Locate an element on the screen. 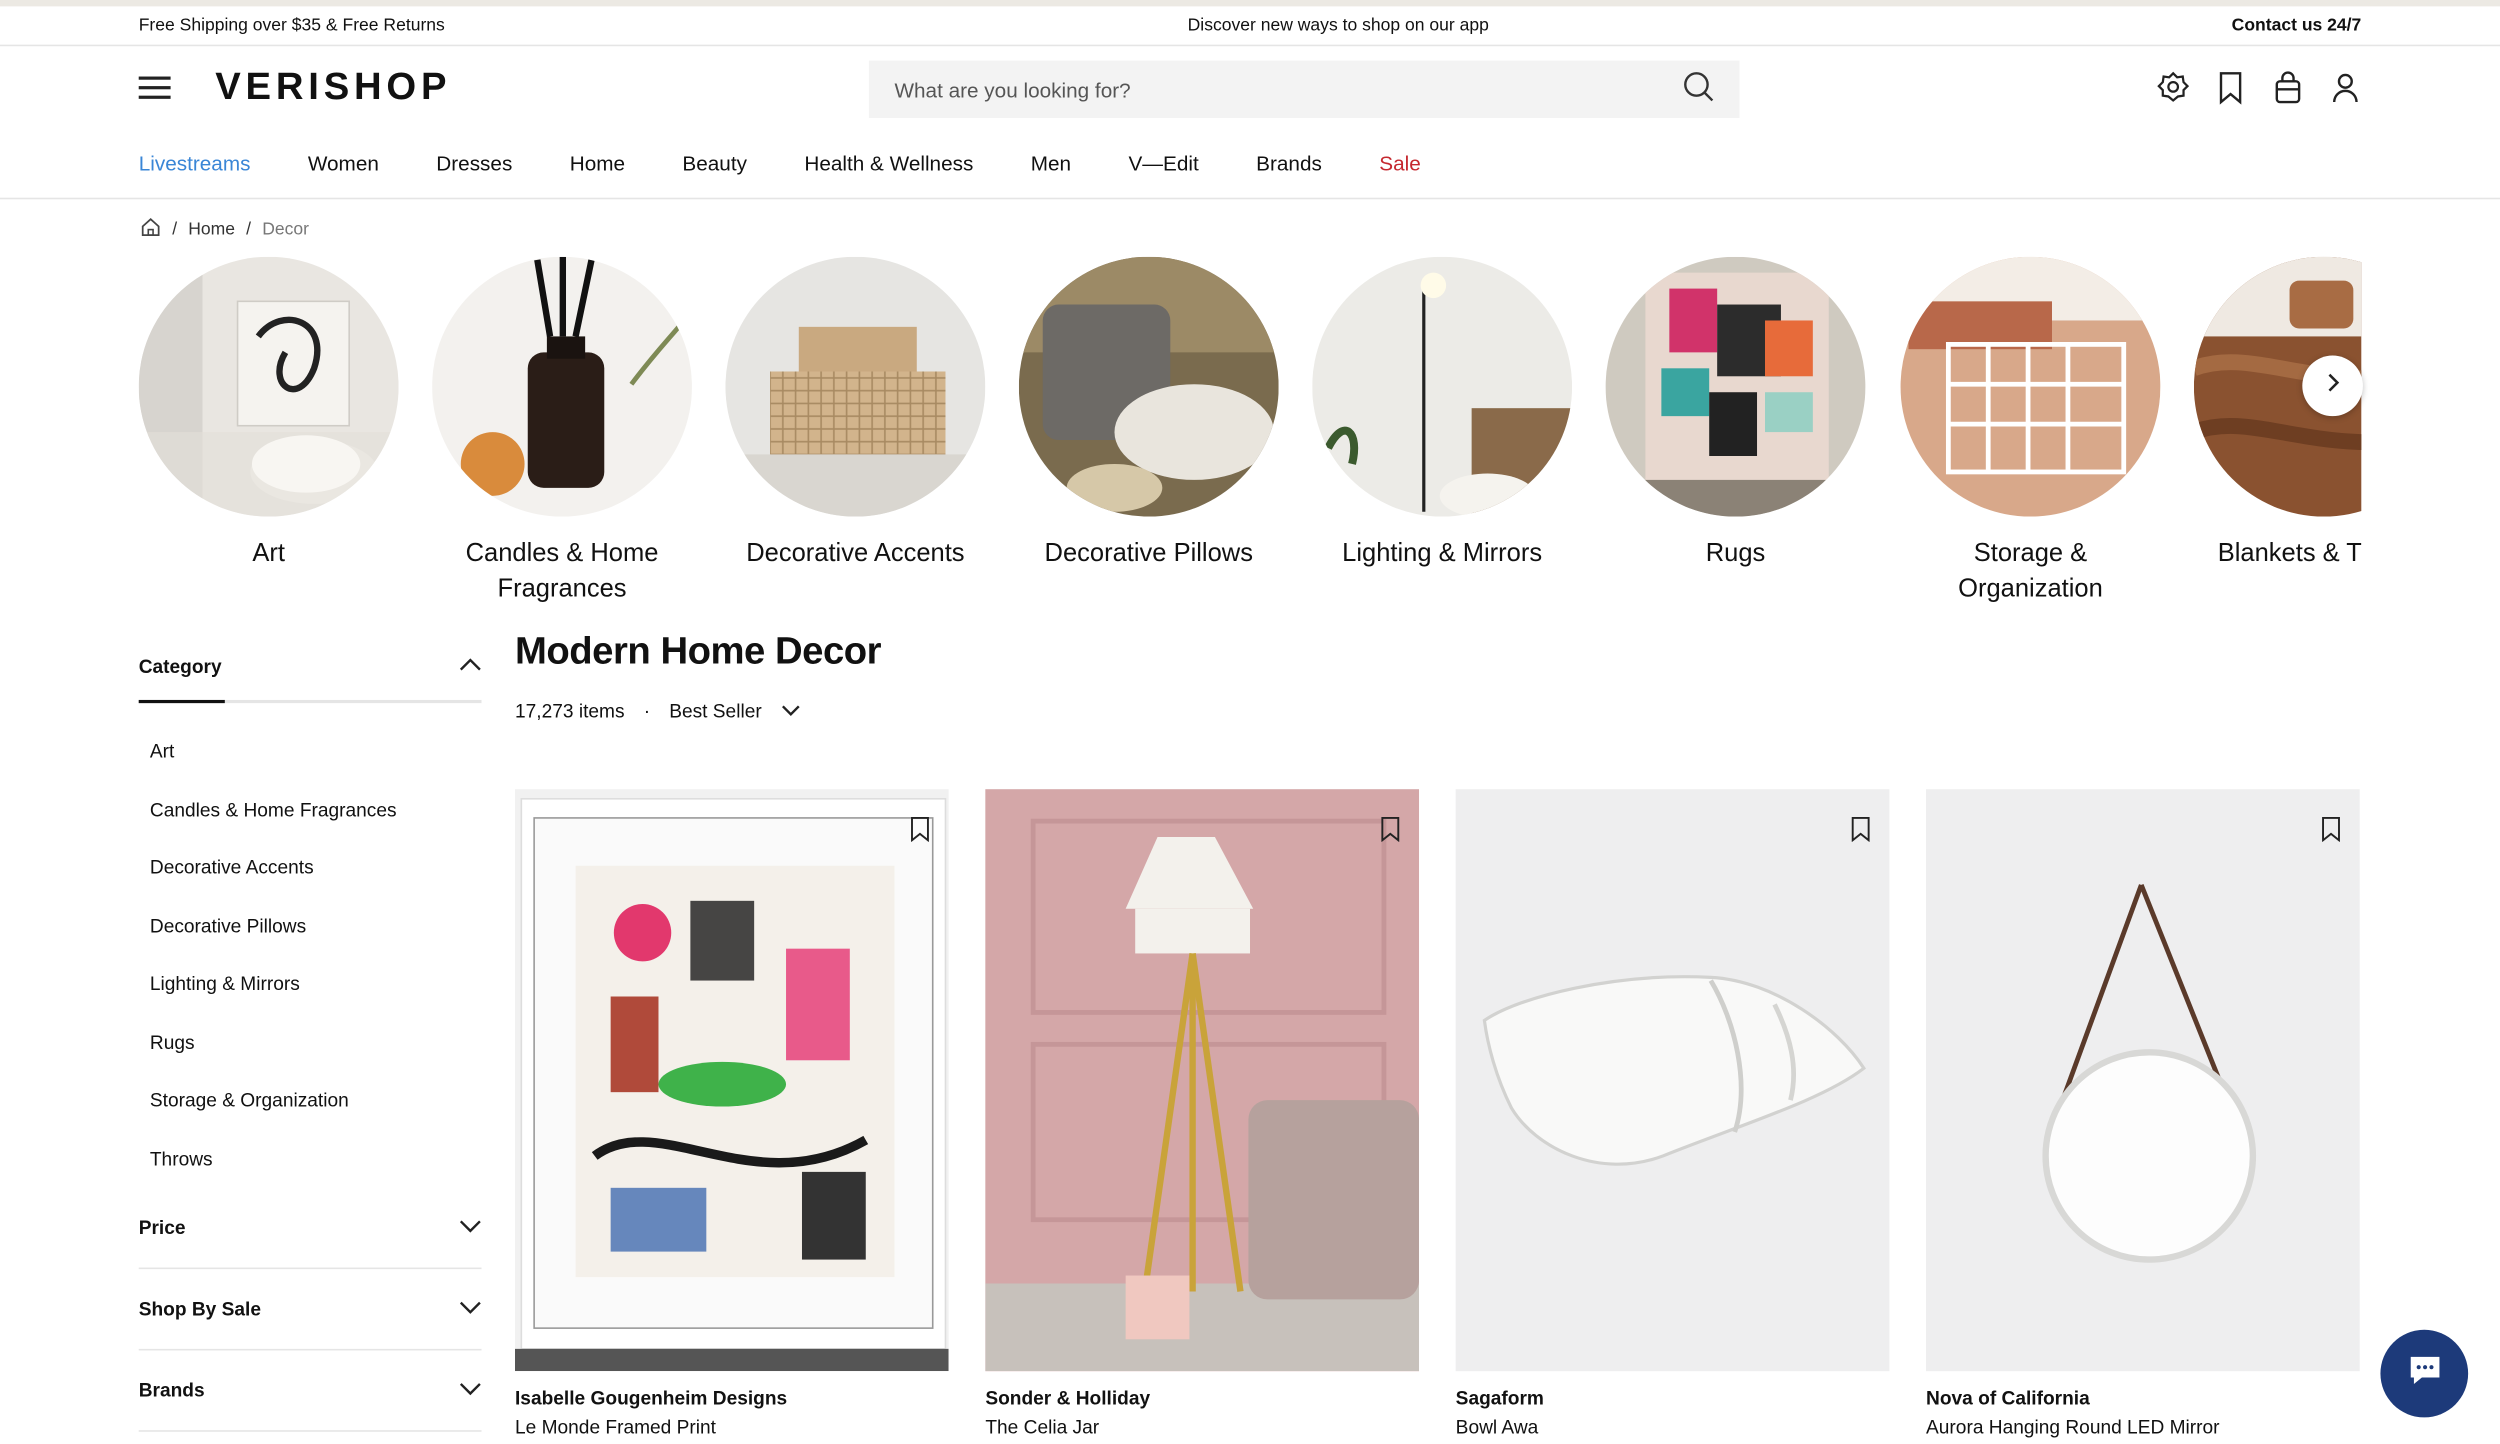 This screenshot has height=1444, width=2500. chevron-up-icon is located at coordinates (470, 666).